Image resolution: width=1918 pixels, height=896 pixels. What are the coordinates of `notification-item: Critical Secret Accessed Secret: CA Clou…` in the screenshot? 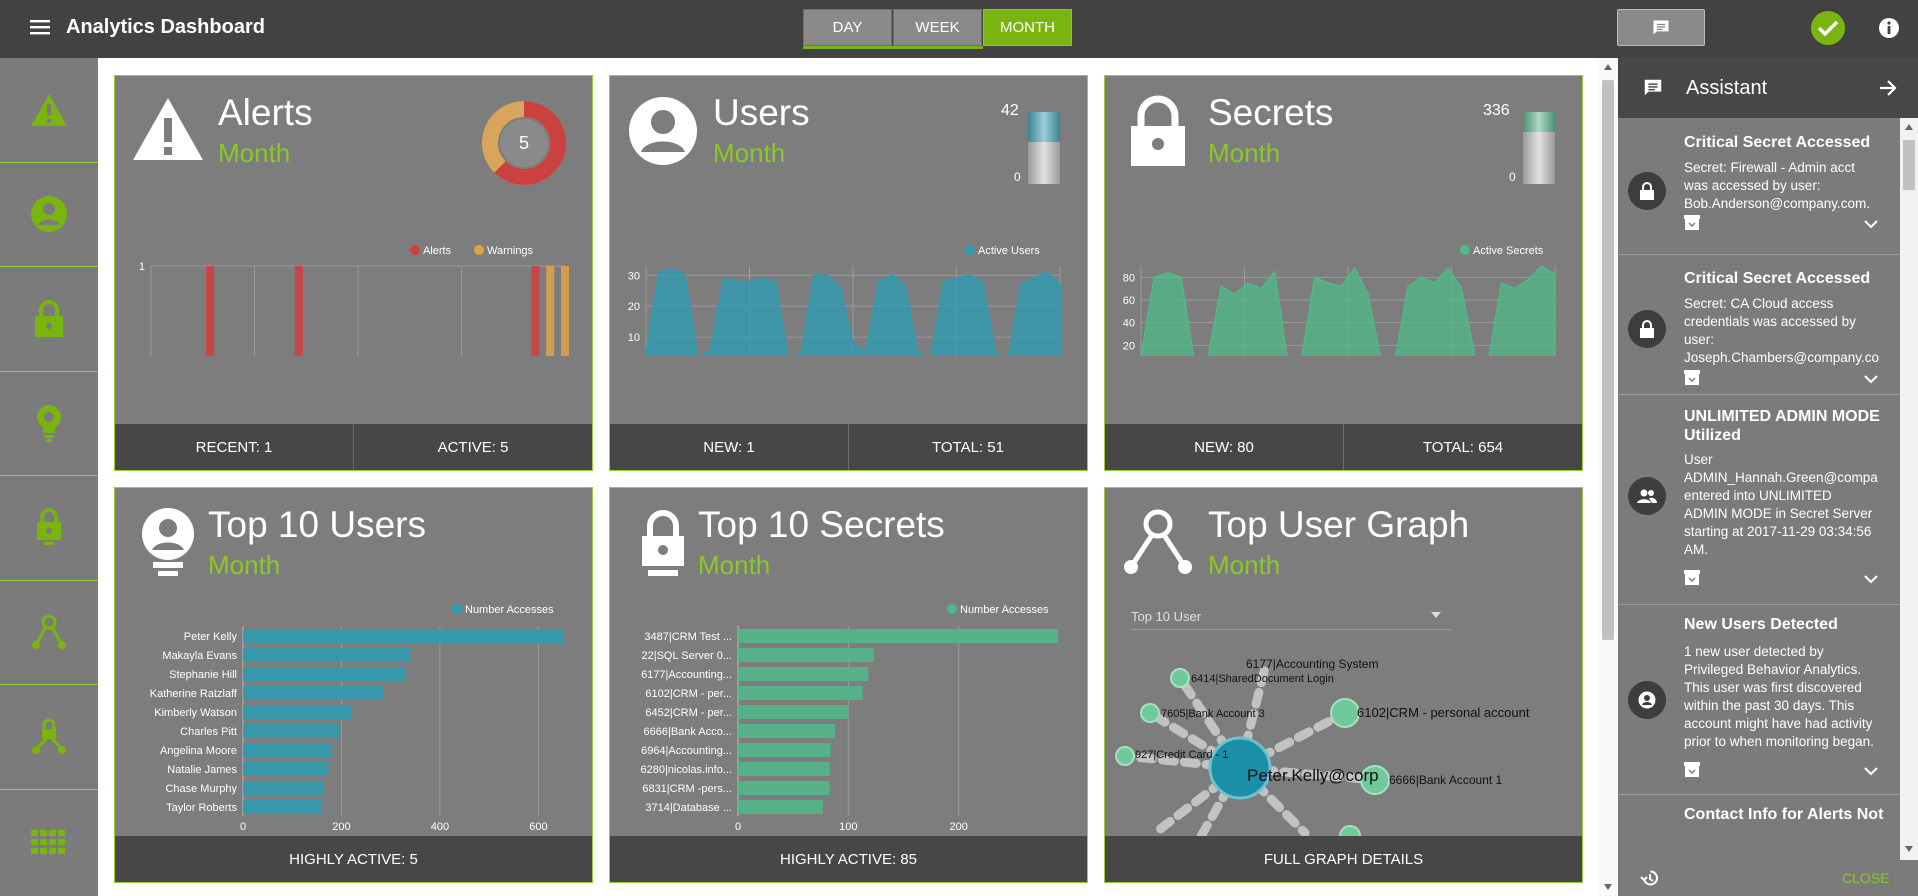 It's located at (1768, 325).